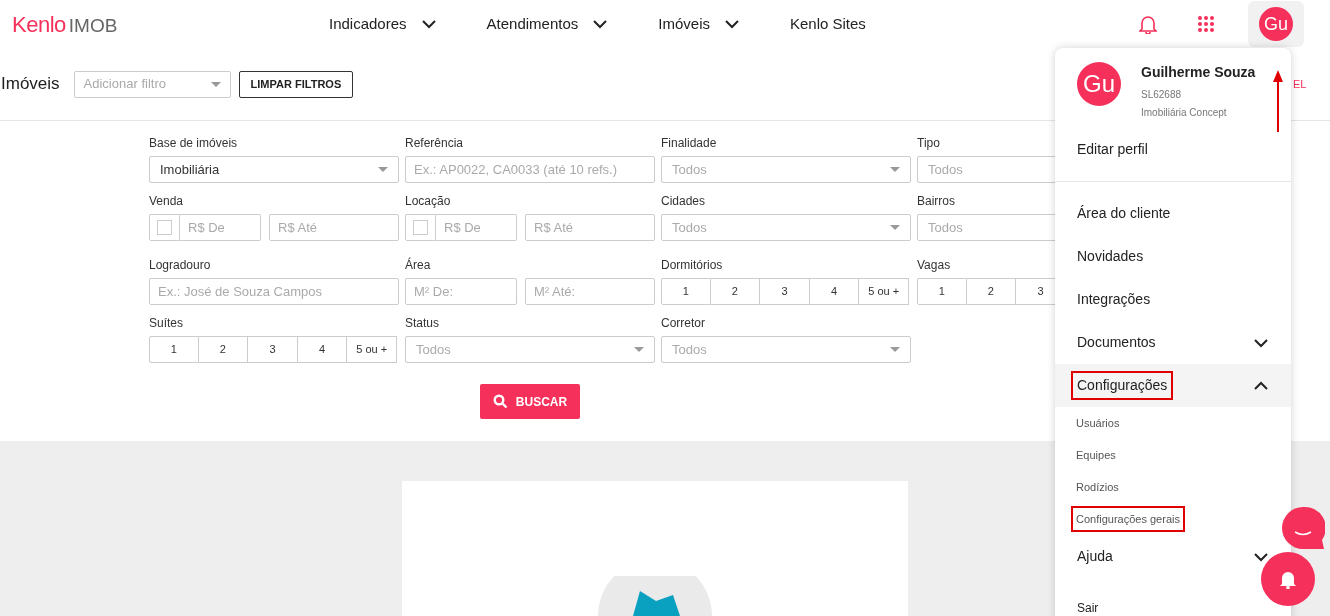 This screenshot has height=616, width=1330. Describe the element at coordinates (166, 201) in the screenshot. I see `field-label: Venda` at that location.